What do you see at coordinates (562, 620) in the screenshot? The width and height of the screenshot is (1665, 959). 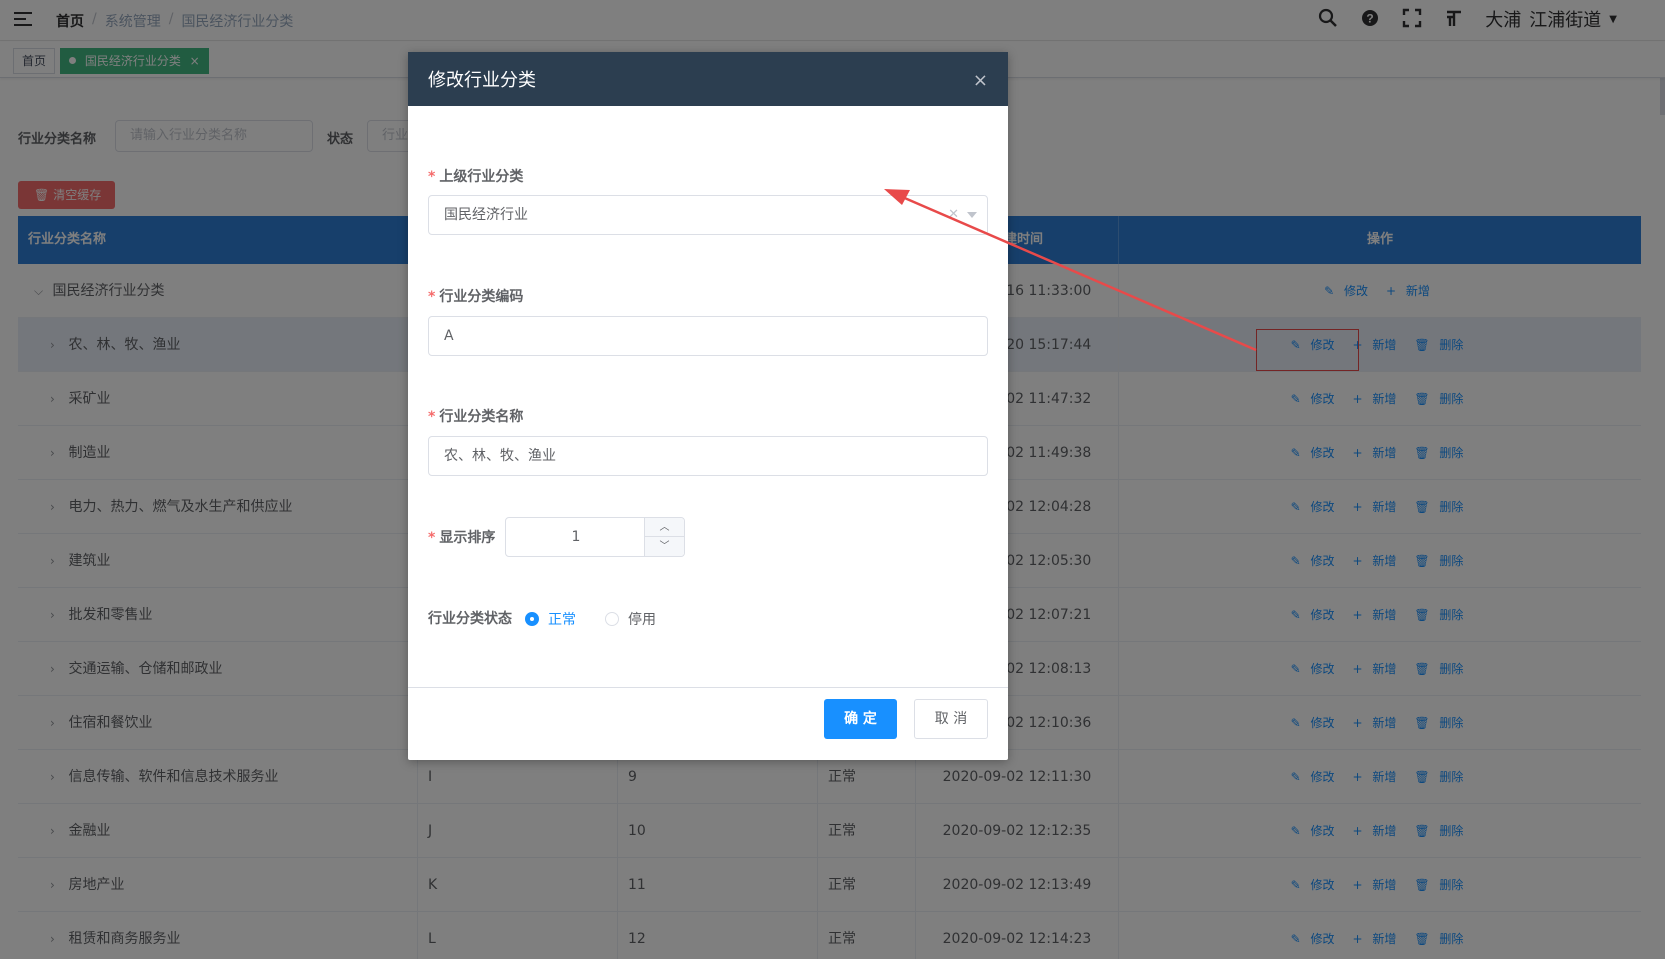 I see `status-option-normal: 正常` at bounding box center [562, 620].